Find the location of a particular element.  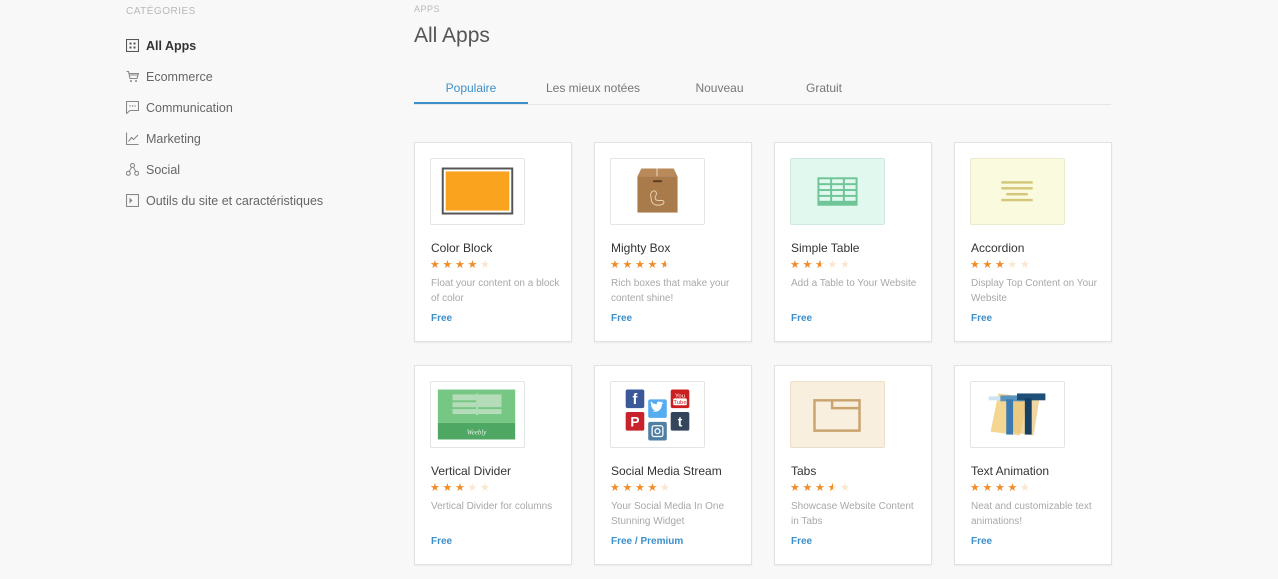

text-animation-thumbnail is located at coordinates (1017, 414).